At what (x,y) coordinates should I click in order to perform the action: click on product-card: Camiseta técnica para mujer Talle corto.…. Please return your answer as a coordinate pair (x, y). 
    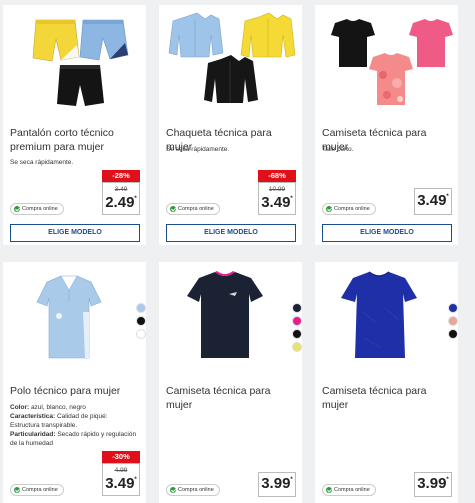
    Looking at the image, I should click on (386, 125).